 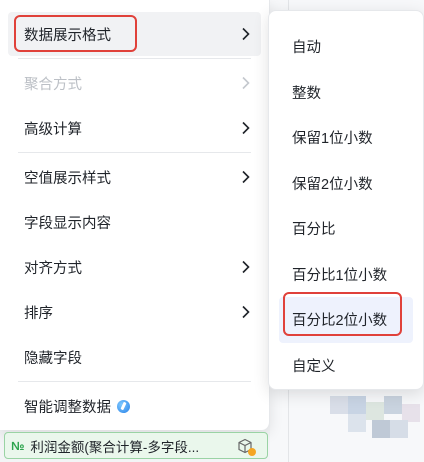 What do you see at coordinates (67, 407) in the screenshot?
I see `menu-item-label: 智能调整数据` at bounding box center [67, 407].